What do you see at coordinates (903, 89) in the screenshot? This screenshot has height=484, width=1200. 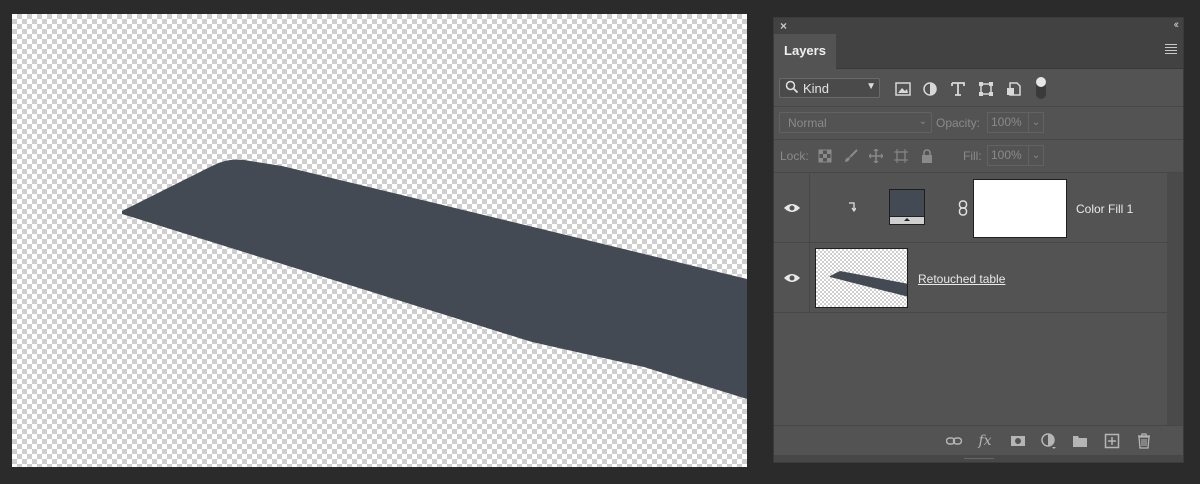 I see `image-filter-icon` at bounding box center [903, 89].